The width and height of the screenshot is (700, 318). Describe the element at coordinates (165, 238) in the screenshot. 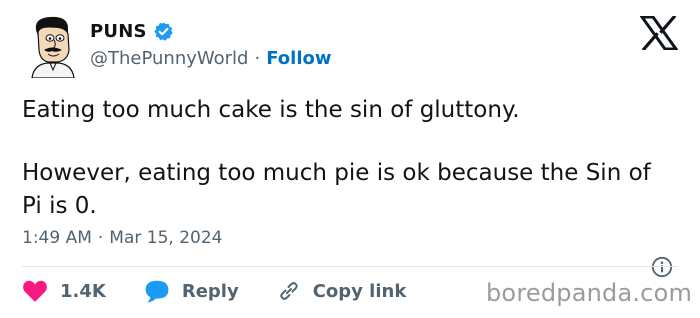

I see `tweet-date: Mar 15, 2024` at that location.